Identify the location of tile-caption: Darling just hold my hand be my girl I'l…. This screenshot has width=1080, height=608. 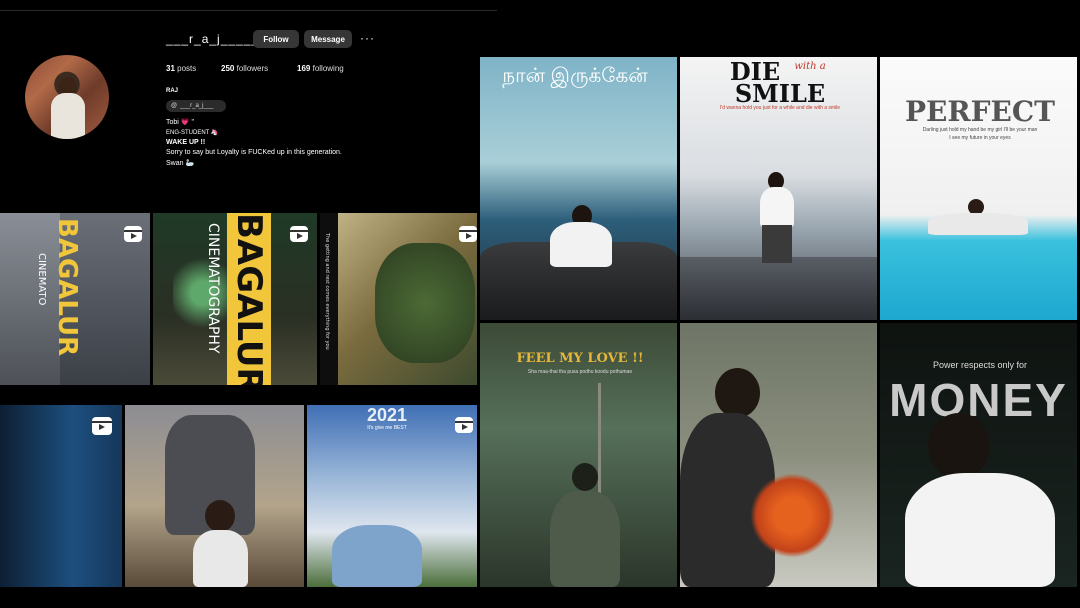
(980, 130).